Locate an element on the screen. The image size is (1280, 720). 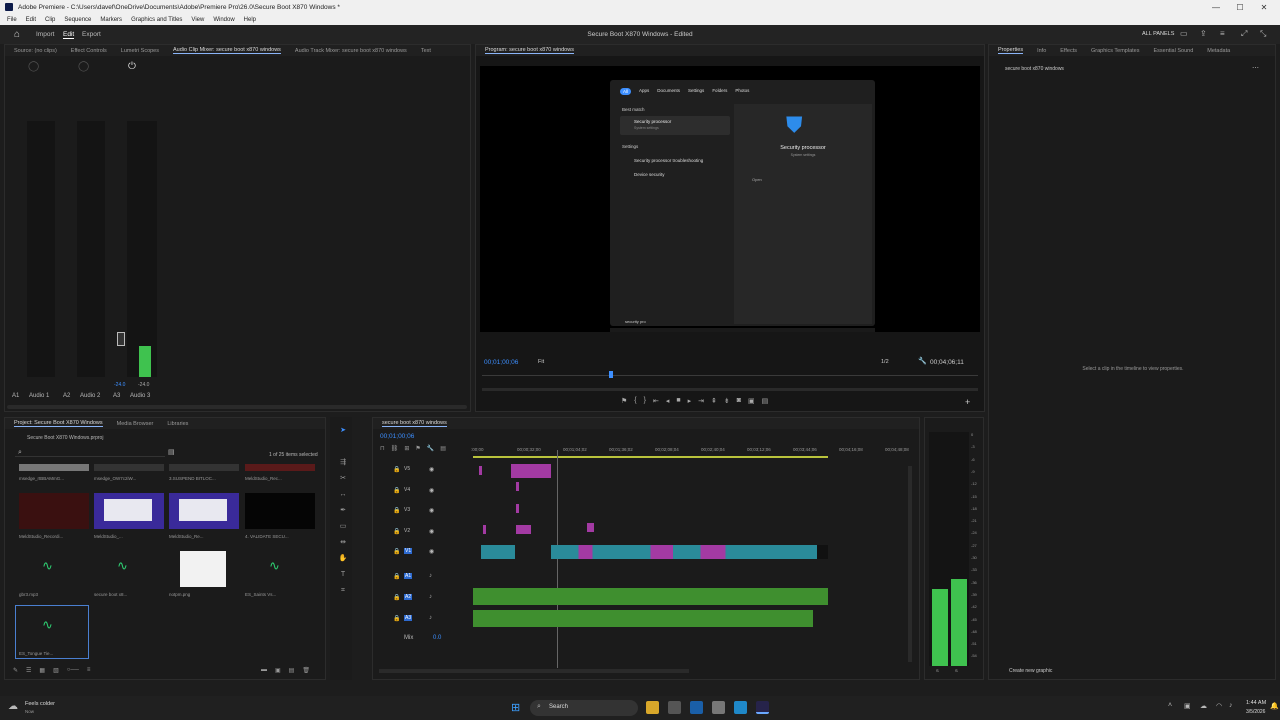
slip-tool-icon: ⇹ is located at coordinates (343, 543).